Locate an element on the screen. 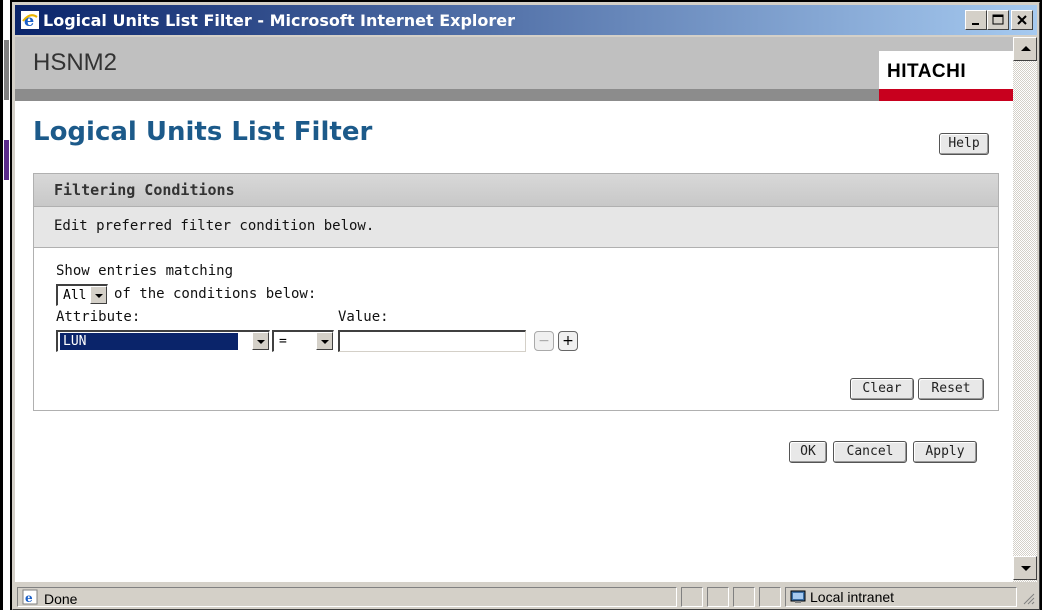  clear-button: Clear is located at coordinates (882, 389).